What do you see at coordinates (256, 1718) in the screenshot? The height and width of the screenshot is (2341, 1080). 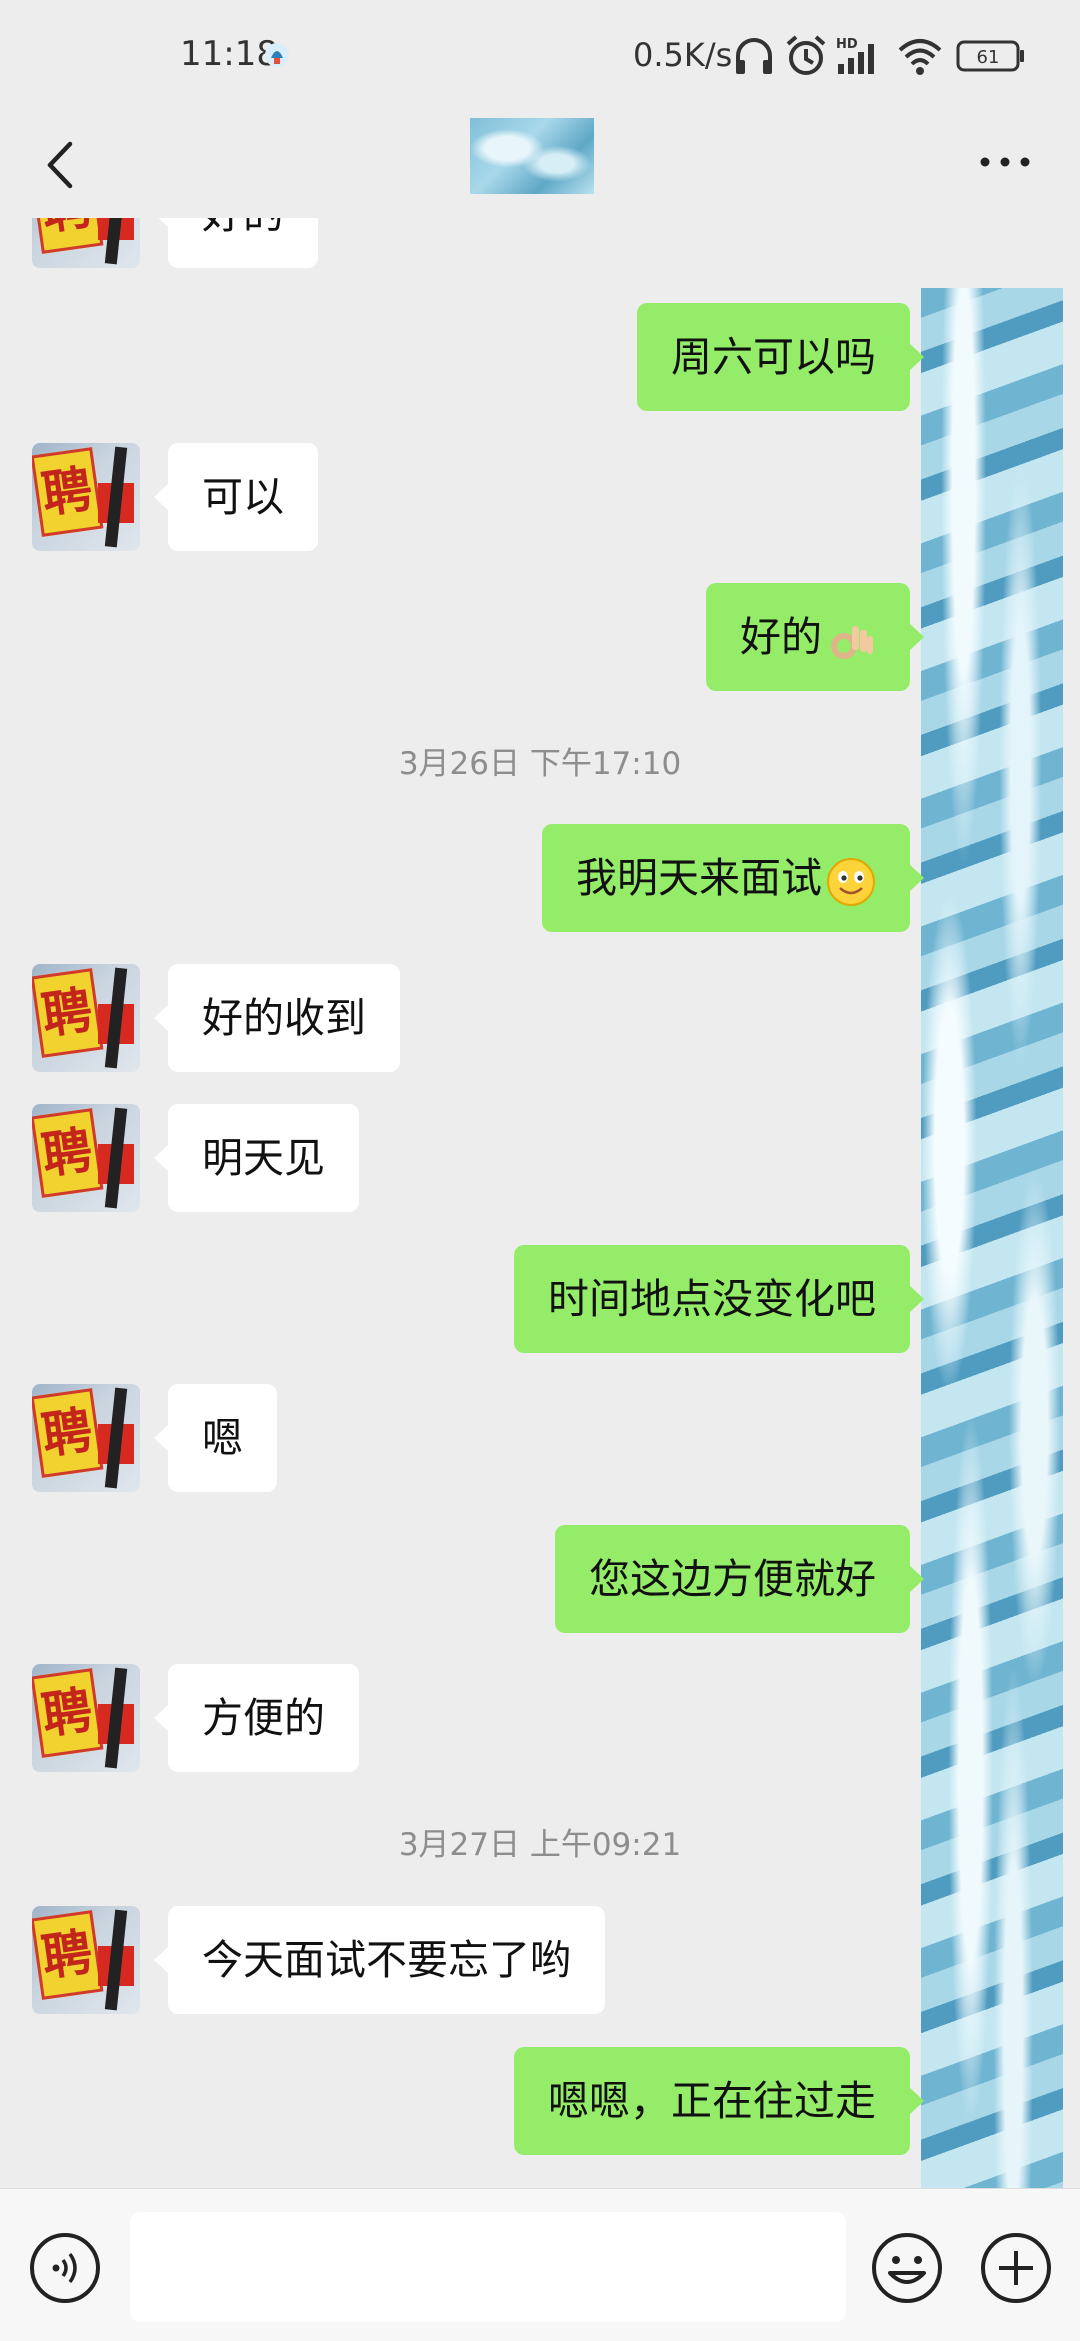 I see `message-bubble-in: 方便的` at bounding box center [256, 1718].